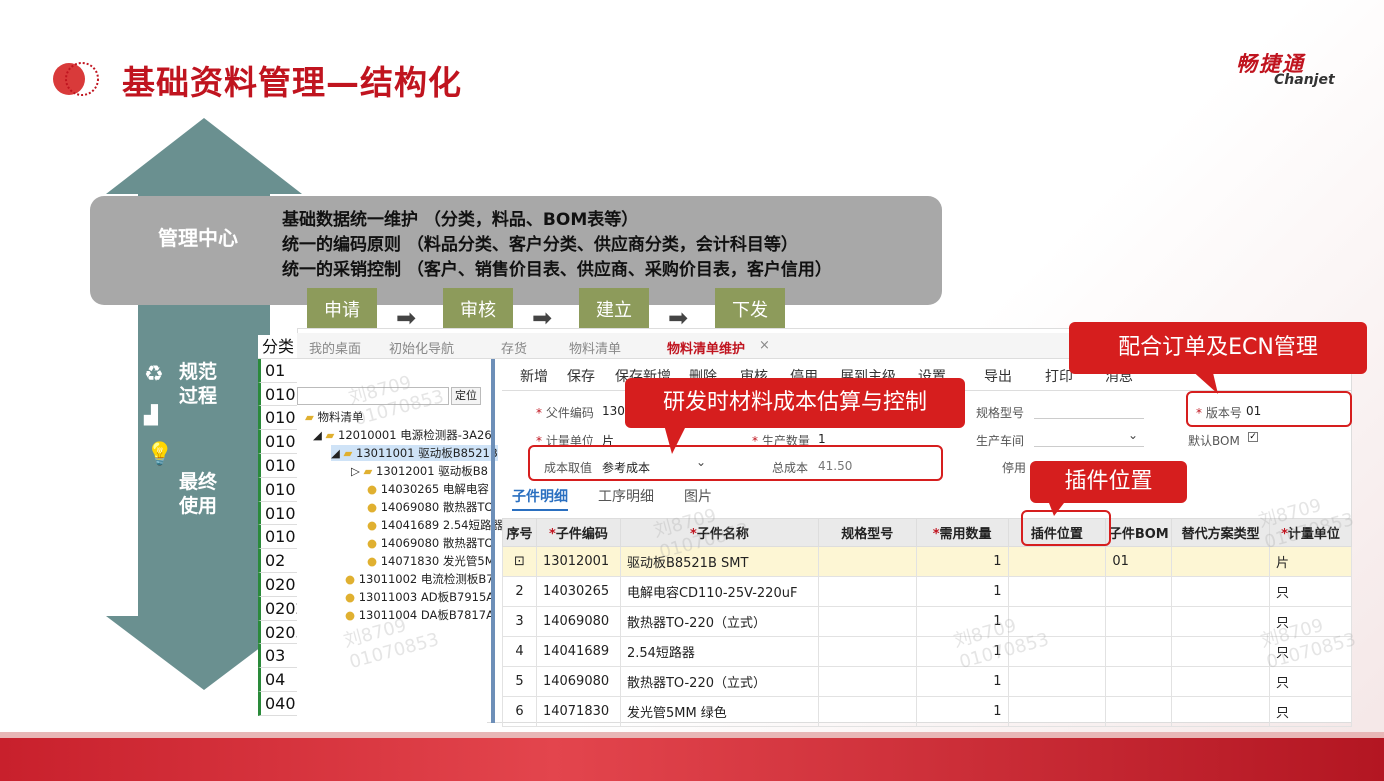 The height and width of the screenshot is (781, 1384). I want to click on table-row: ⊡ 13012001 驱动板B8521B SMT 1 01 片, so click(927, 561).